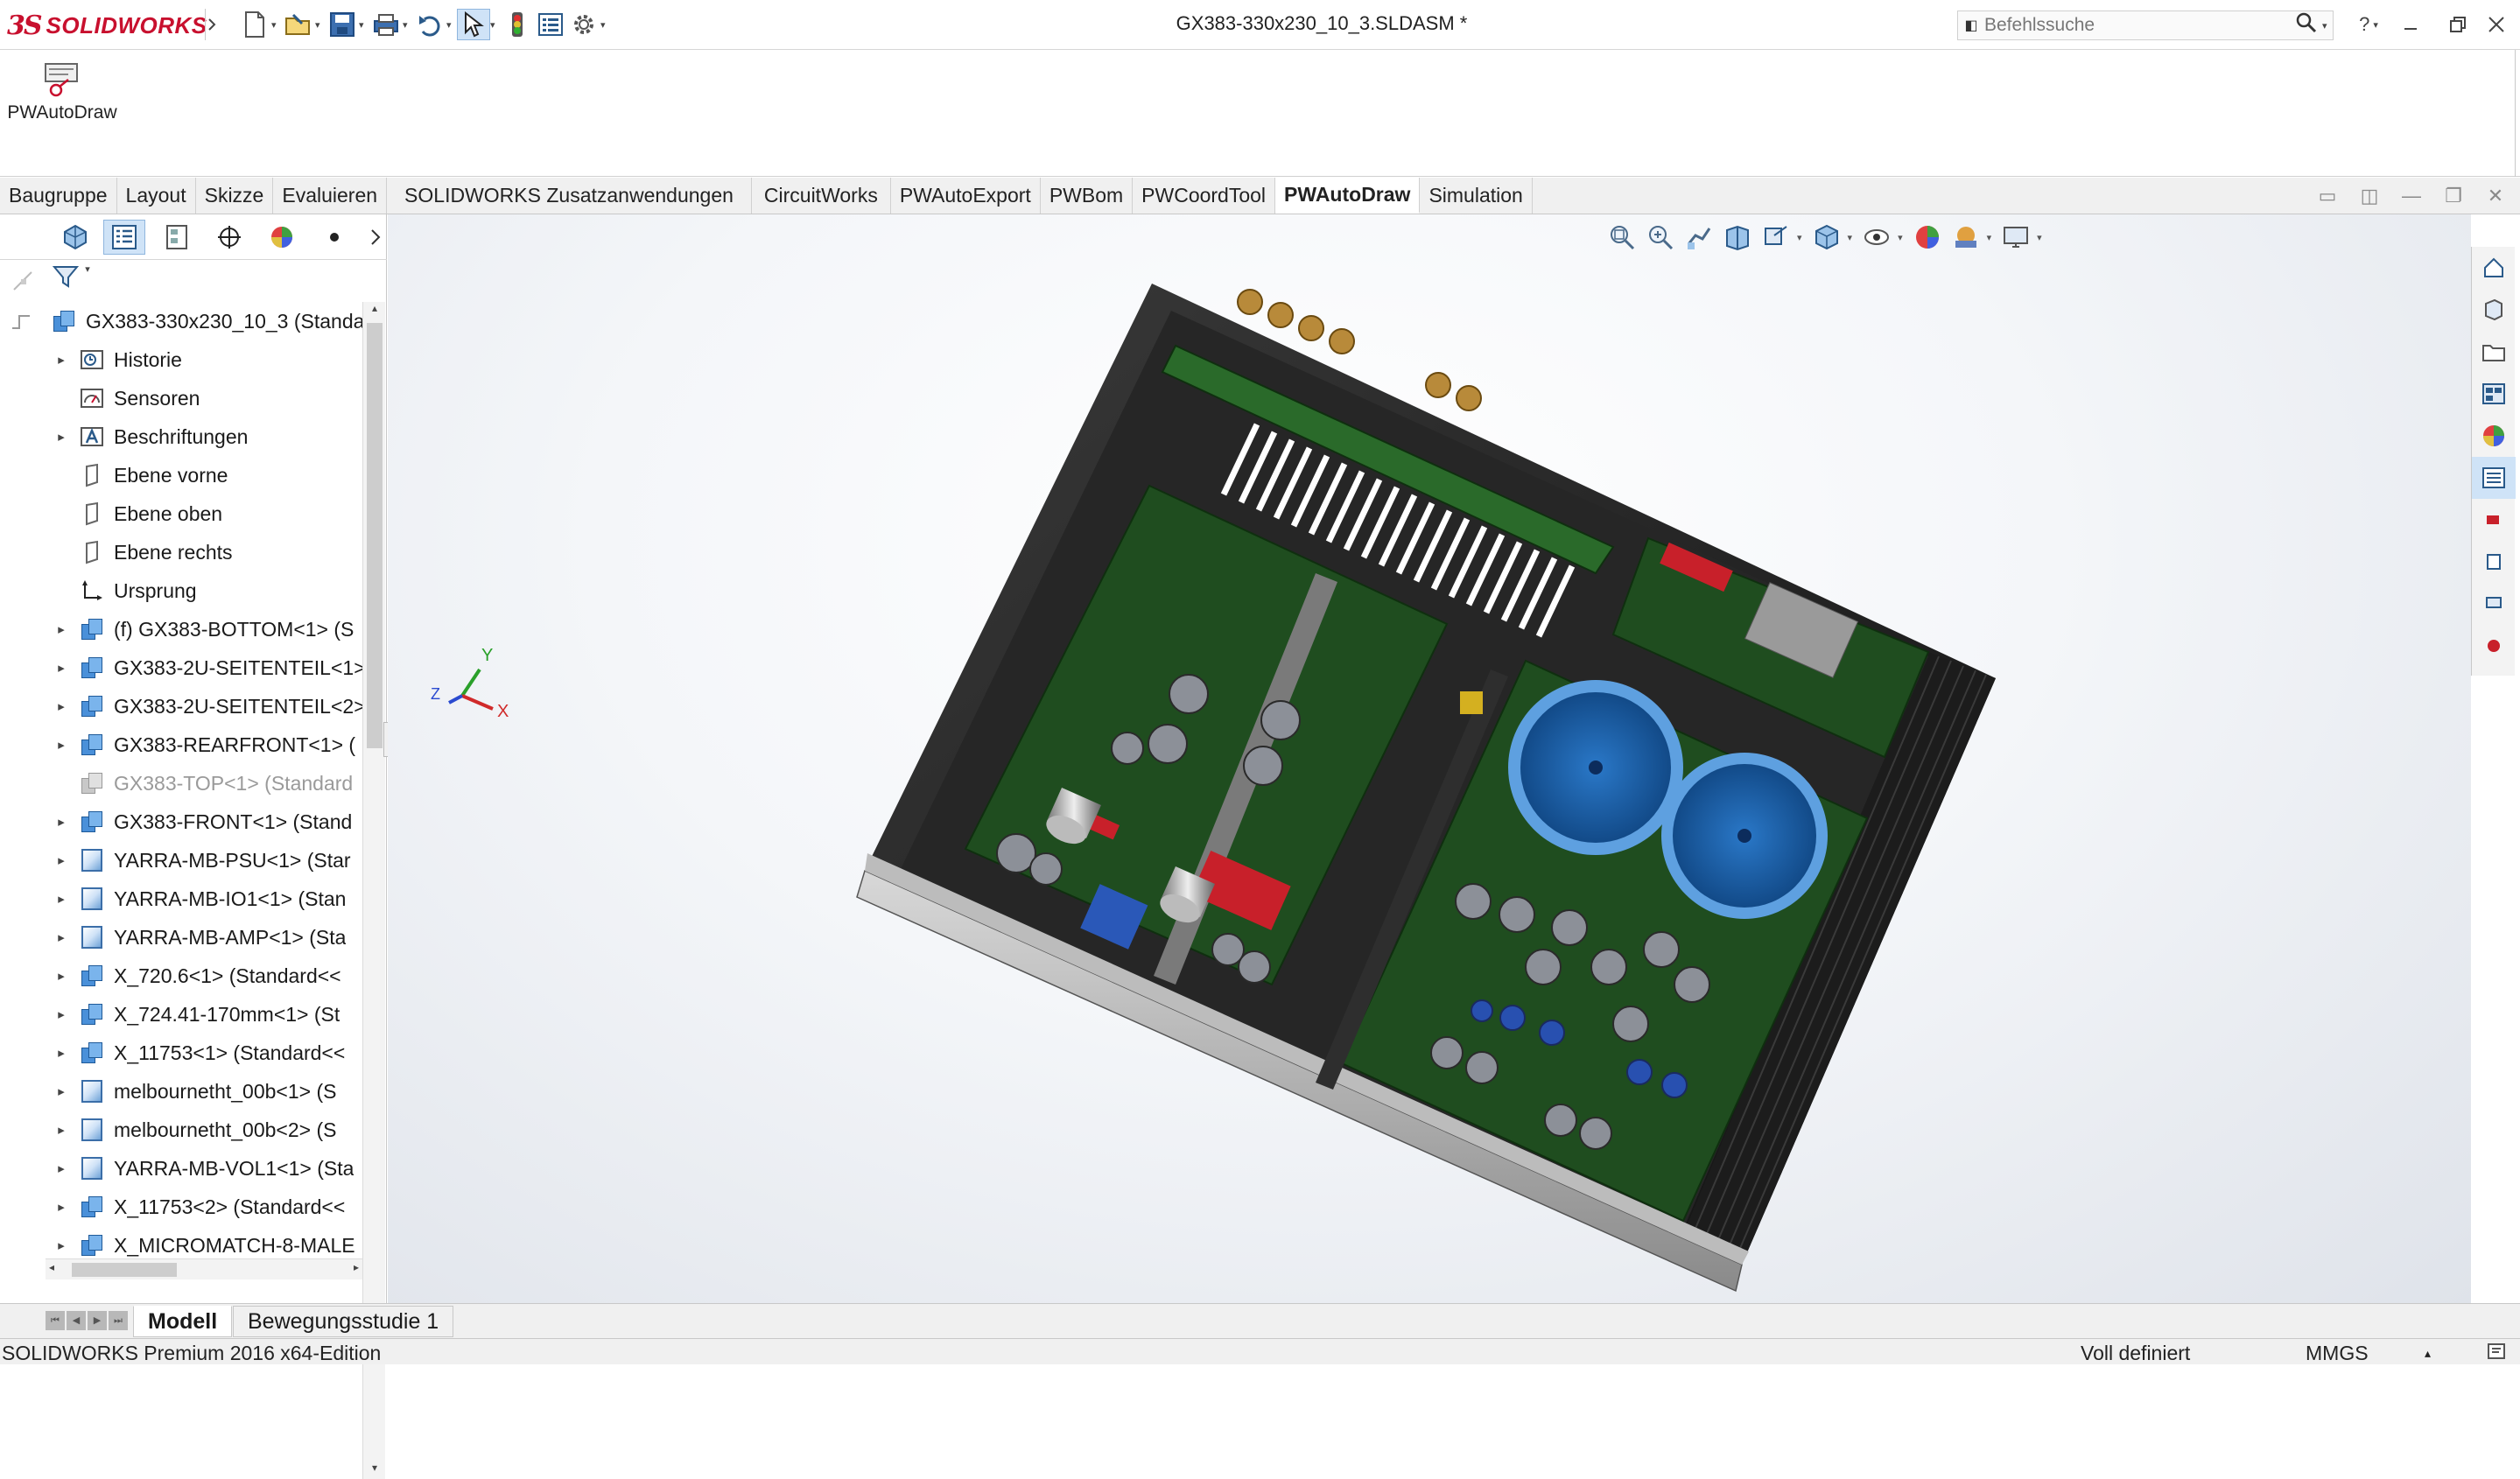 Image resolution: width=2520 pixels, height=1479 pixels. What do you see at coordinates (51, 1267) in the screenshot?
I see `scroll-left-arrow-icon: ◂` at bounding box center [51, 1267].